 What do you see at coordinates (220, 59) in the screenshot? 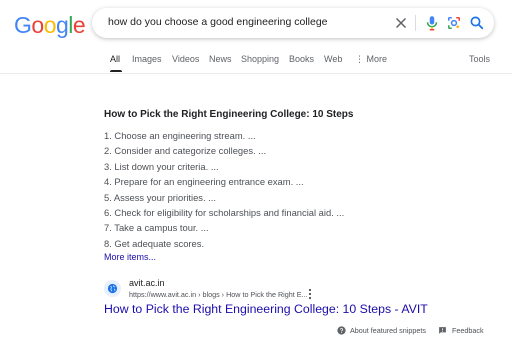
I see `tab-news: News` at bounding box center [220, 59].